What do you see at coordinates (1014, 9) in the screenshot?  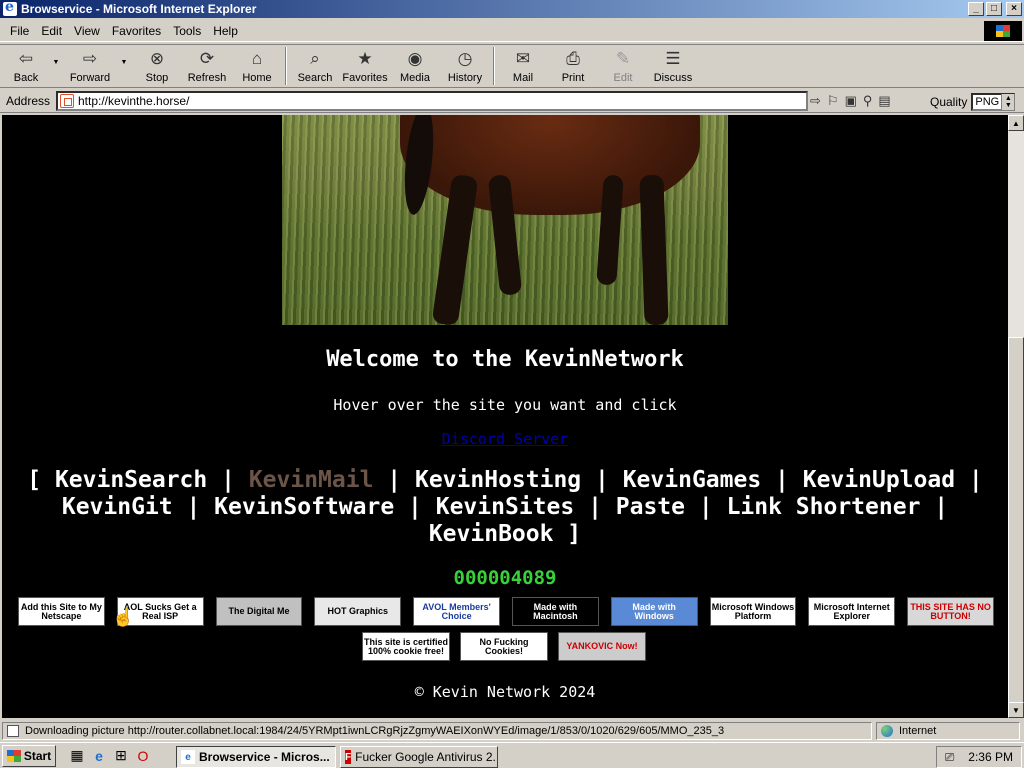 I see `close-button: ×` at bounding box center [1014, 9].